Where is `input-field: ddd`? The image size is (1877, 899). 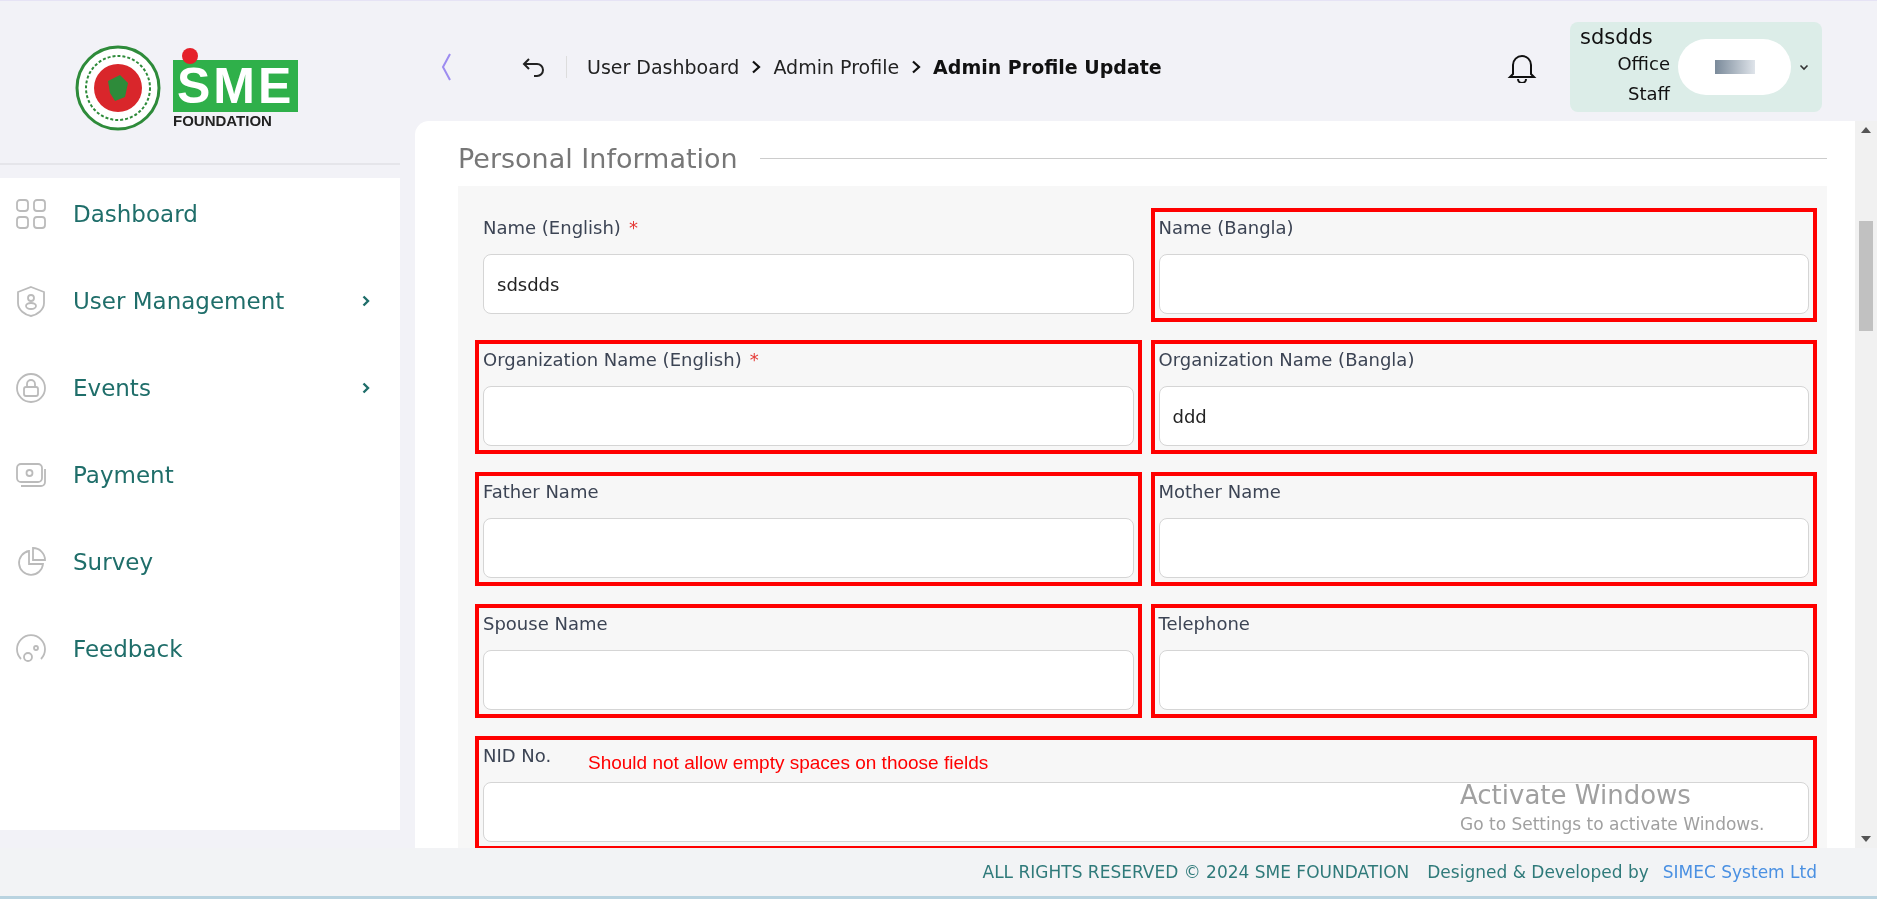
input-field: ddd is located at coordinates (1483, 416).